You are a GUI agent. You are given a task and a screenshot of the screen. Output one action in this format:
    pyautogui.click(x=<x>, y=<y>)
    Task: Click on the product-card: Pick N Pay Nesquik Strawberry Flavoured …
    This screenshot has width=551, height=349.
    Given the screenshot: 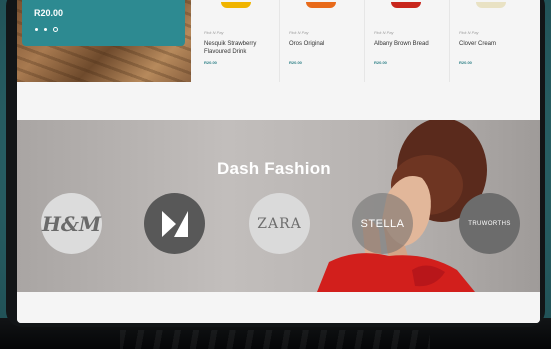 What is the action you would take?
    pyautogui.click(x=237, y=41)
    